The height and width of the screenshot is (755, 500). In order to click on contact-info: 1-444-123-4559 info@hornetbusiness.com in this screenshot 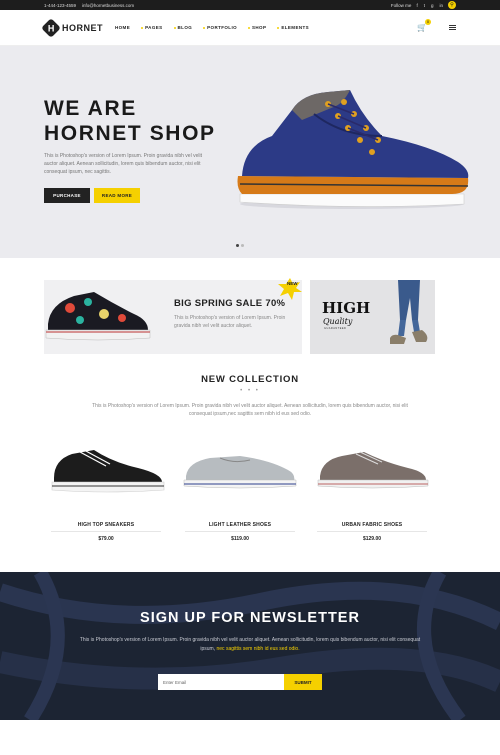, I will do `click(89, 5)`.